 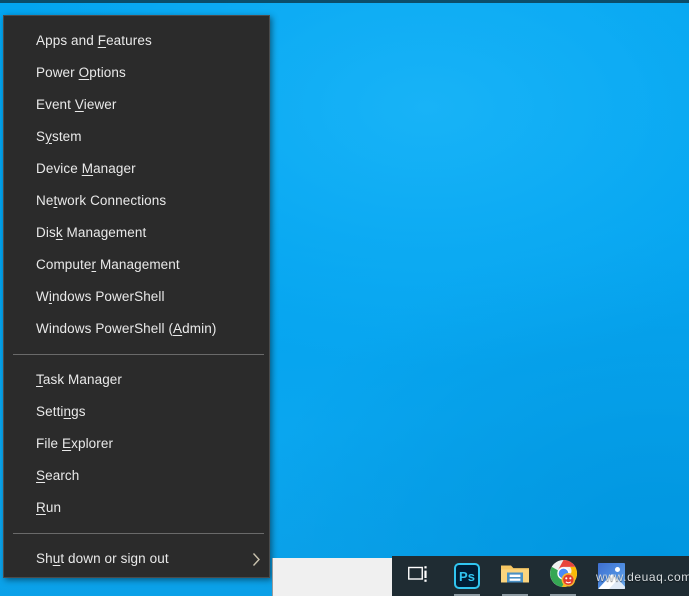 I want to click on menu-item-shut-down-or-sign-out: Shut down or sign out, so click(x=136, y=559).